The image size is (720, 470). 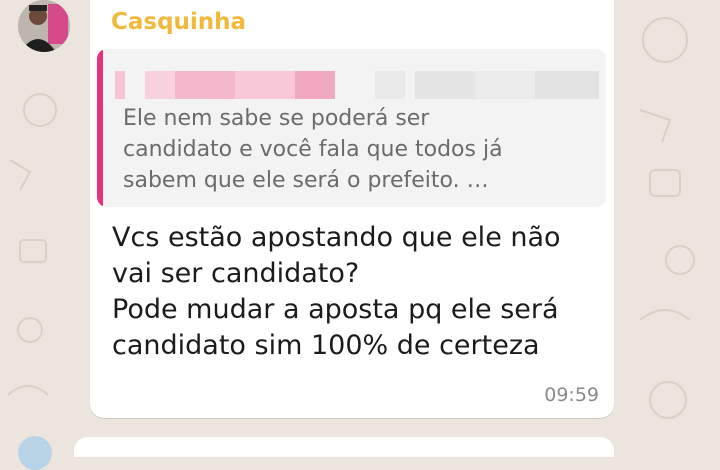 I want to click on message-line: Pode mudar a aposta pq ele será, so click(x=335, y=309).